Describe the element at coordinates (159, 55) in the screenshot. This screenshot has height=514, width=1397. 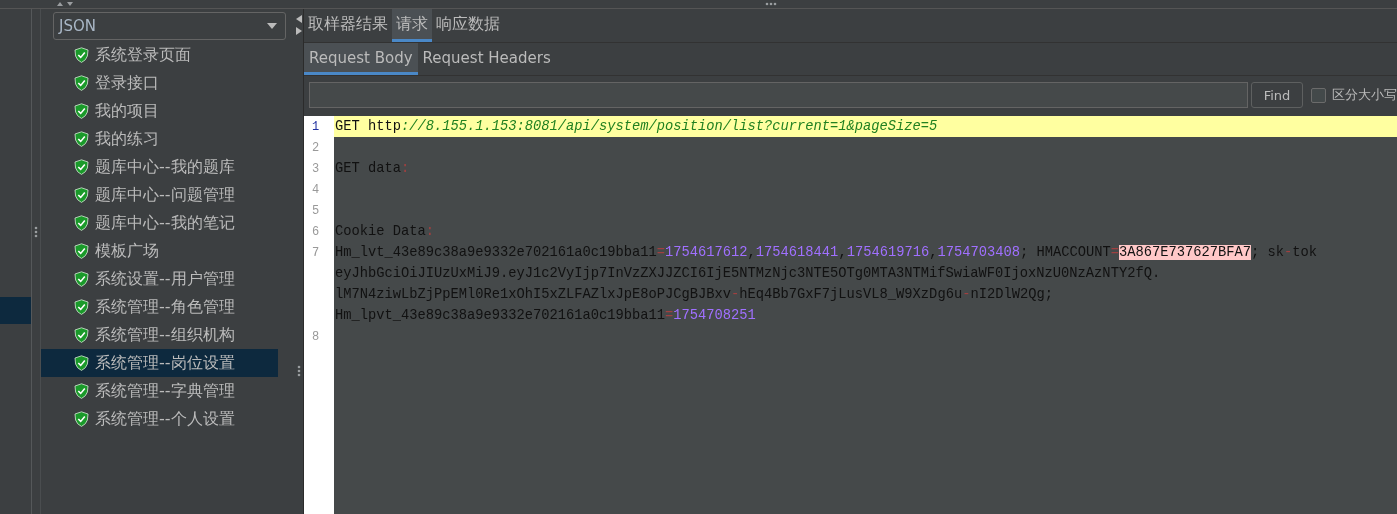
I see `tree-item: 系统登录页面` at that location.